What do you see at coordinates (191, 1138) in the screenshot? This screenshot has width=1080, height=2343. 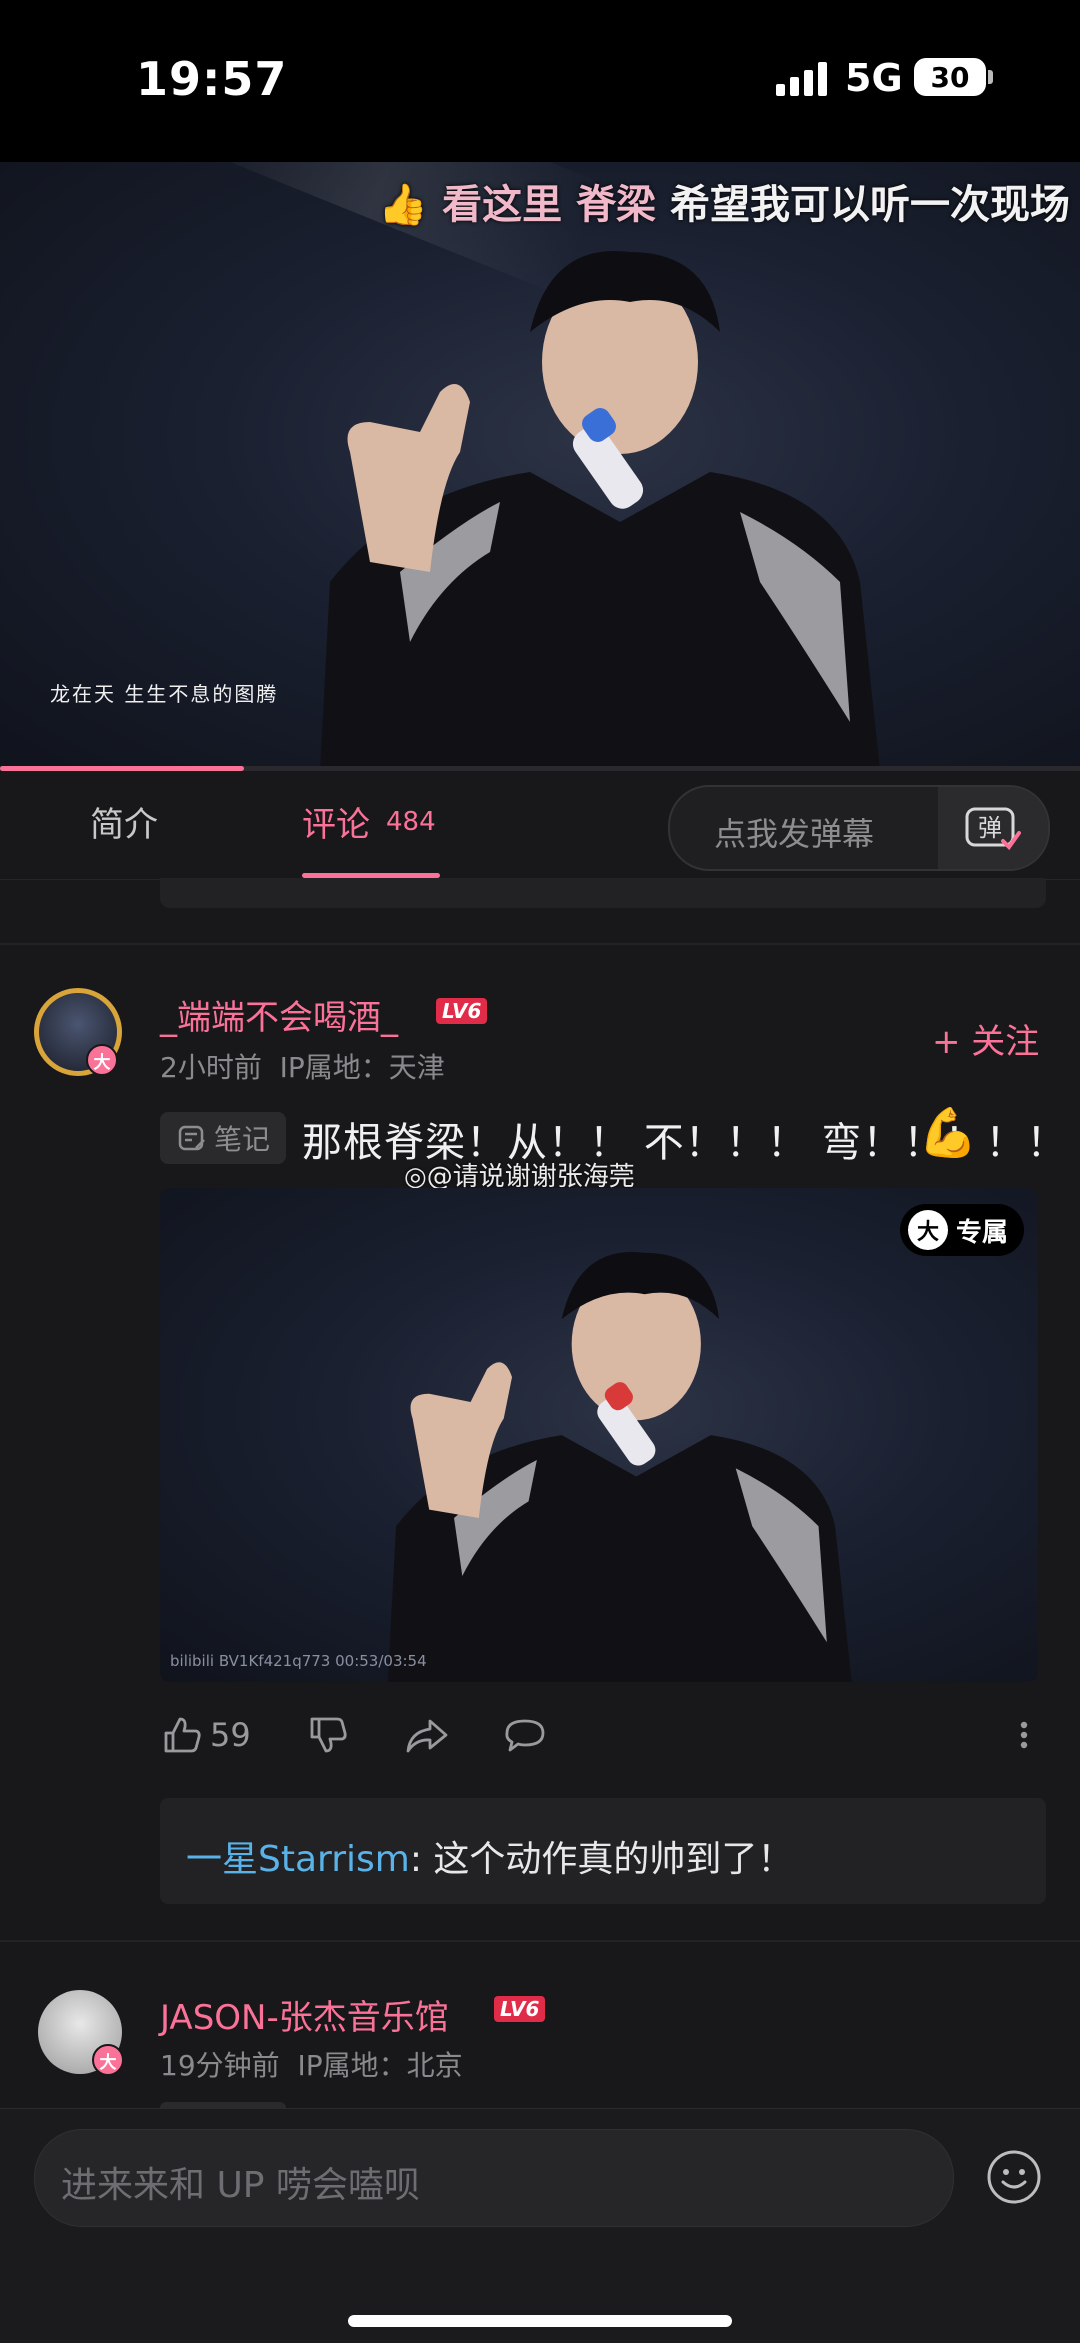 I see `note-icon` at bounding box center [191, 1138].